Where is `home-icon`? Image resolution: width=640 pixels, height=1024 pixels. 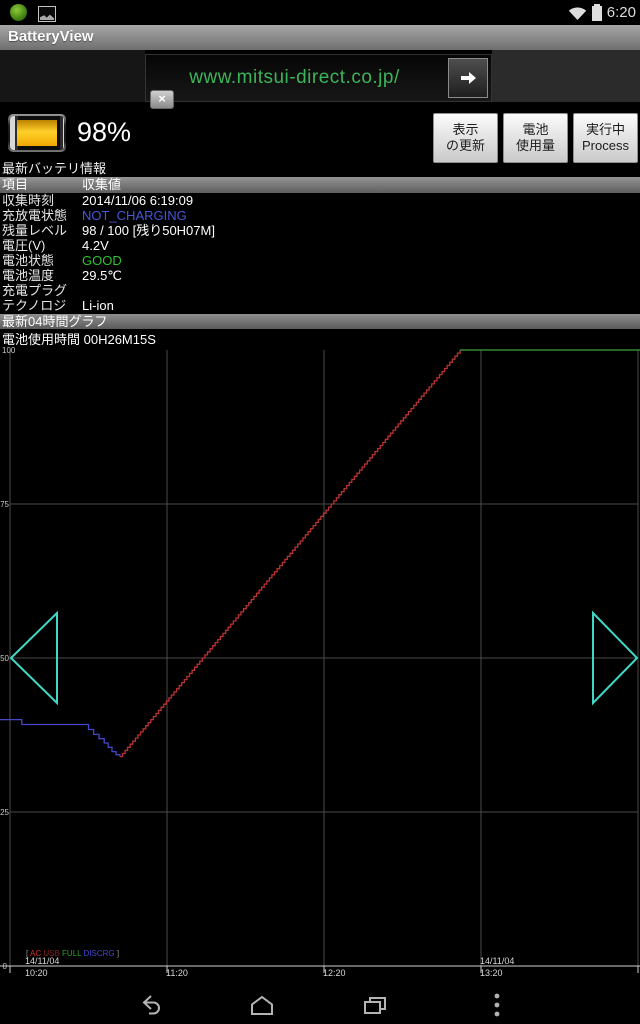
home-icon is located at coordinates (262, 1005).